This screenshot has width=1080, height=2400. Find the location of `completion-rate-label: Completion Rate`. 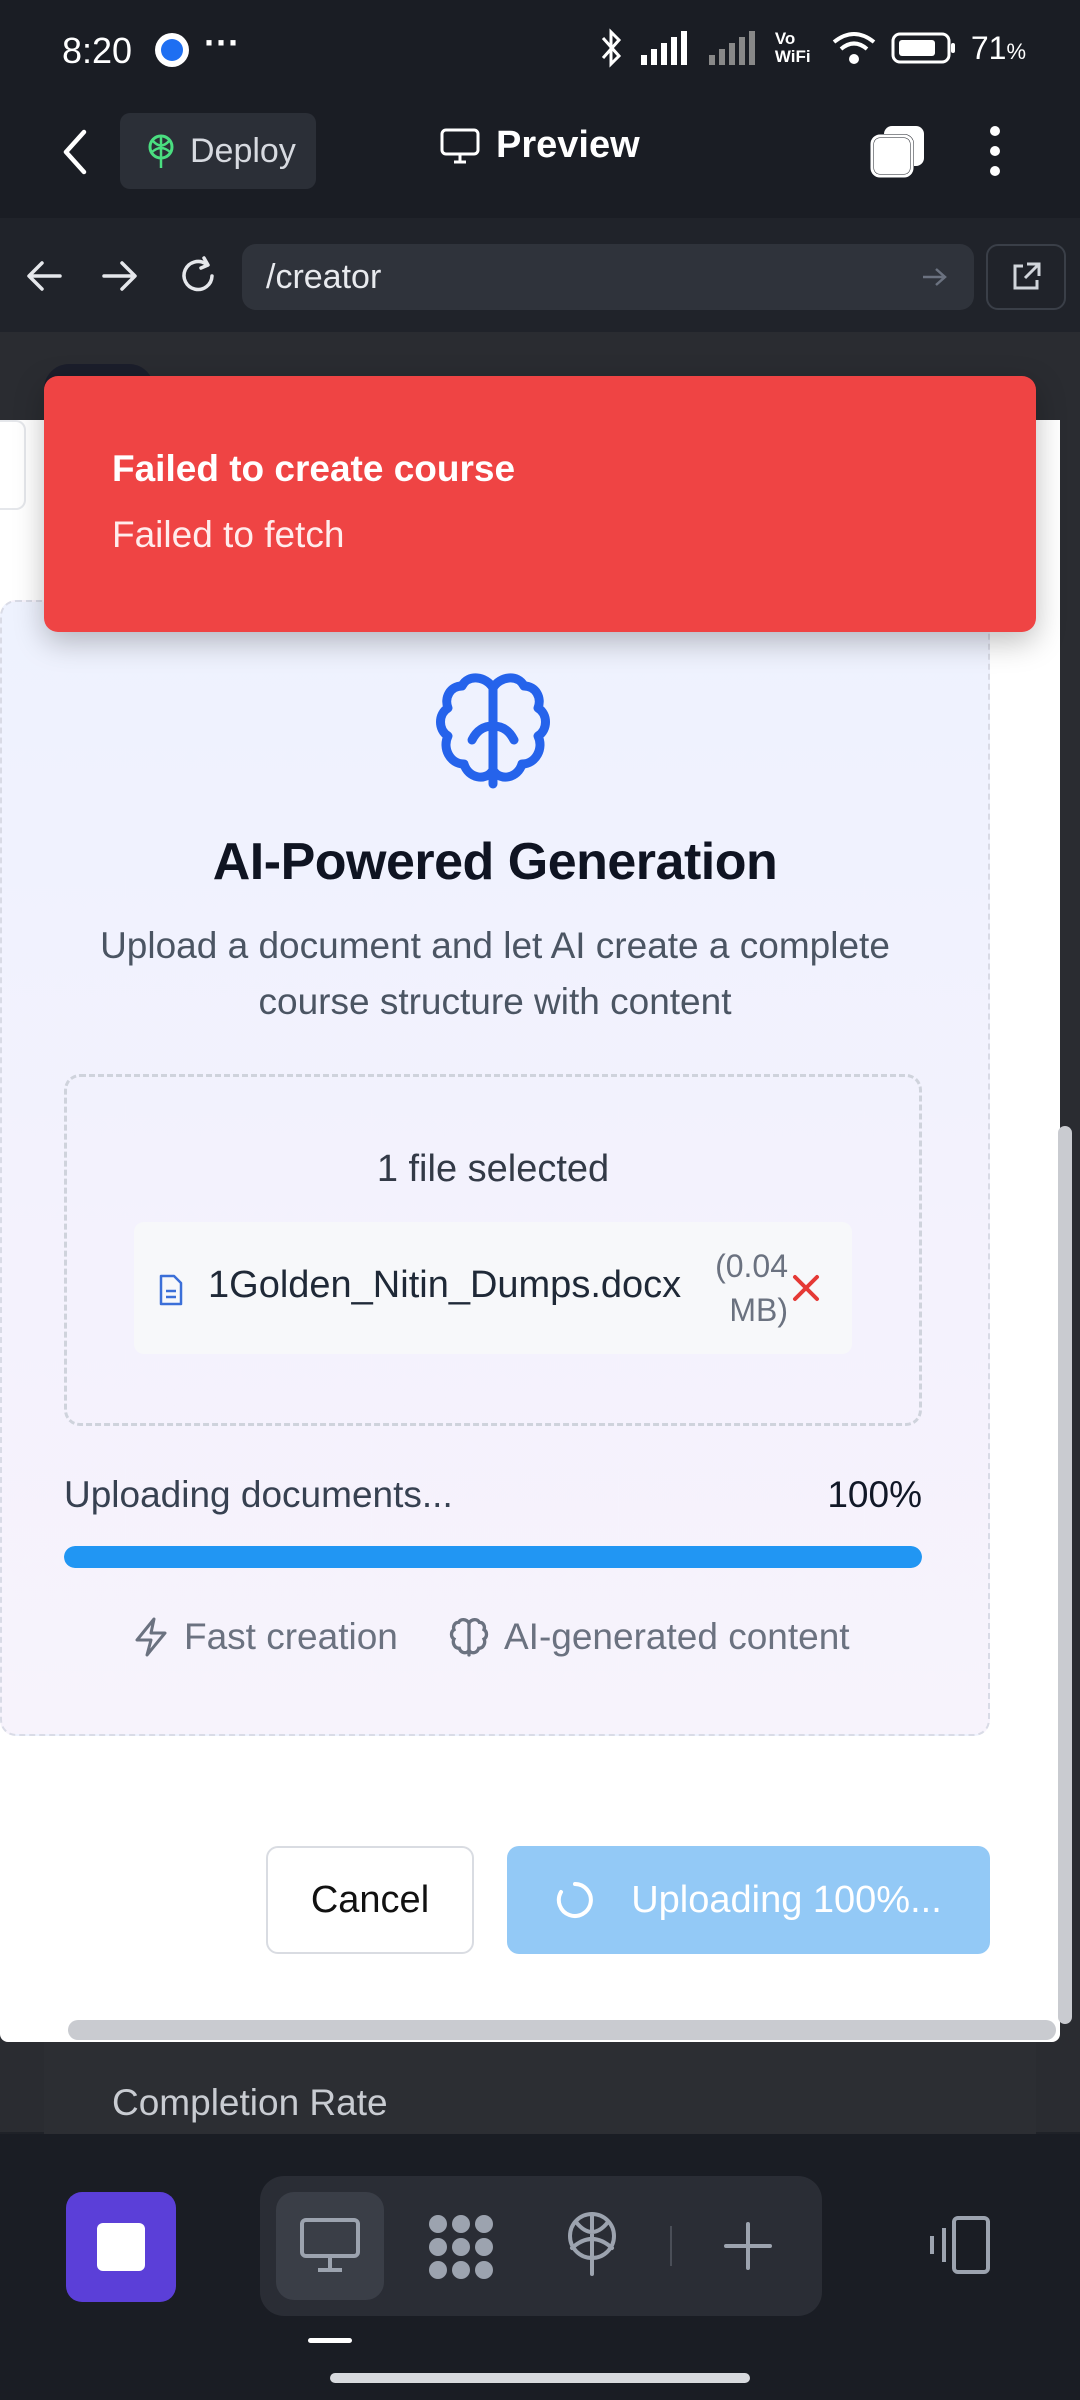

completion-rate-label: Completion Rate is located at coordinates (250, 2102).